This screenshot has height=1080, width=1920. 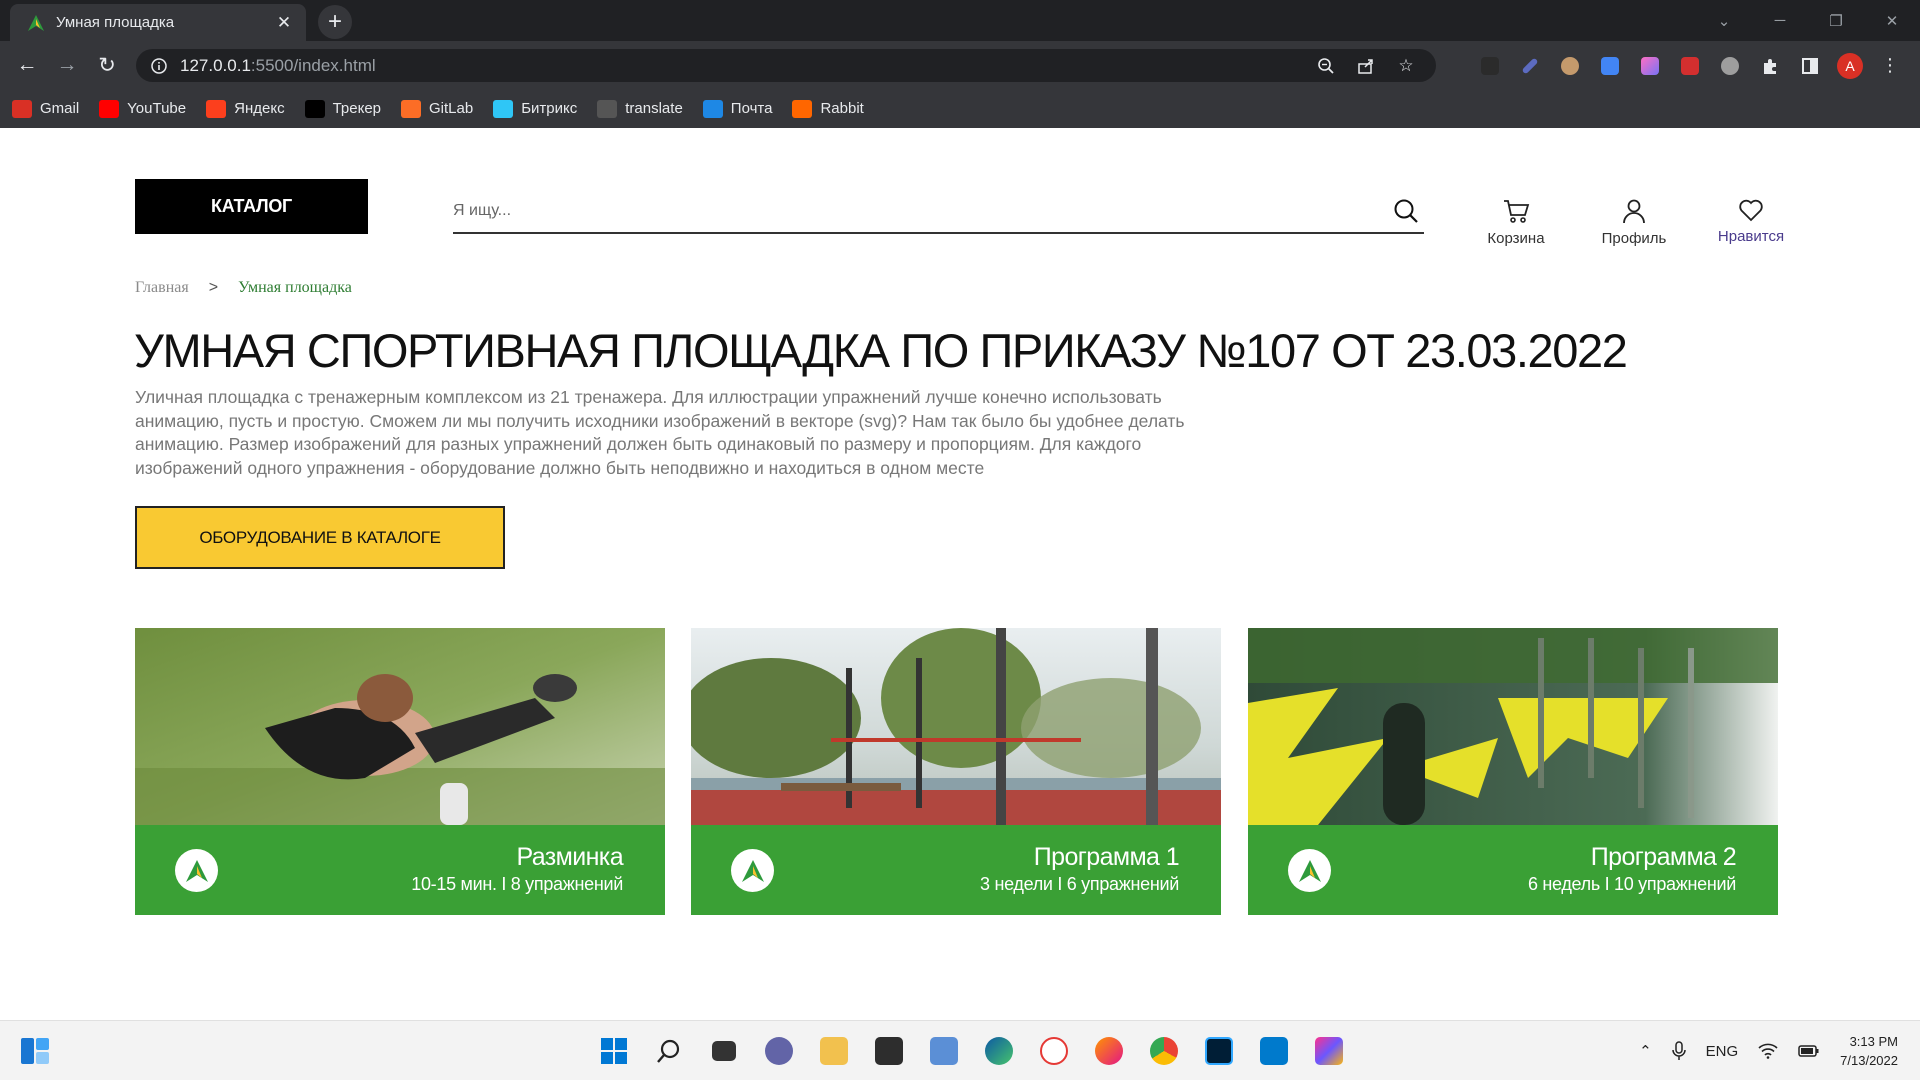 I want to click on language-indicator: ENG, so click(x=1722, y=1051).